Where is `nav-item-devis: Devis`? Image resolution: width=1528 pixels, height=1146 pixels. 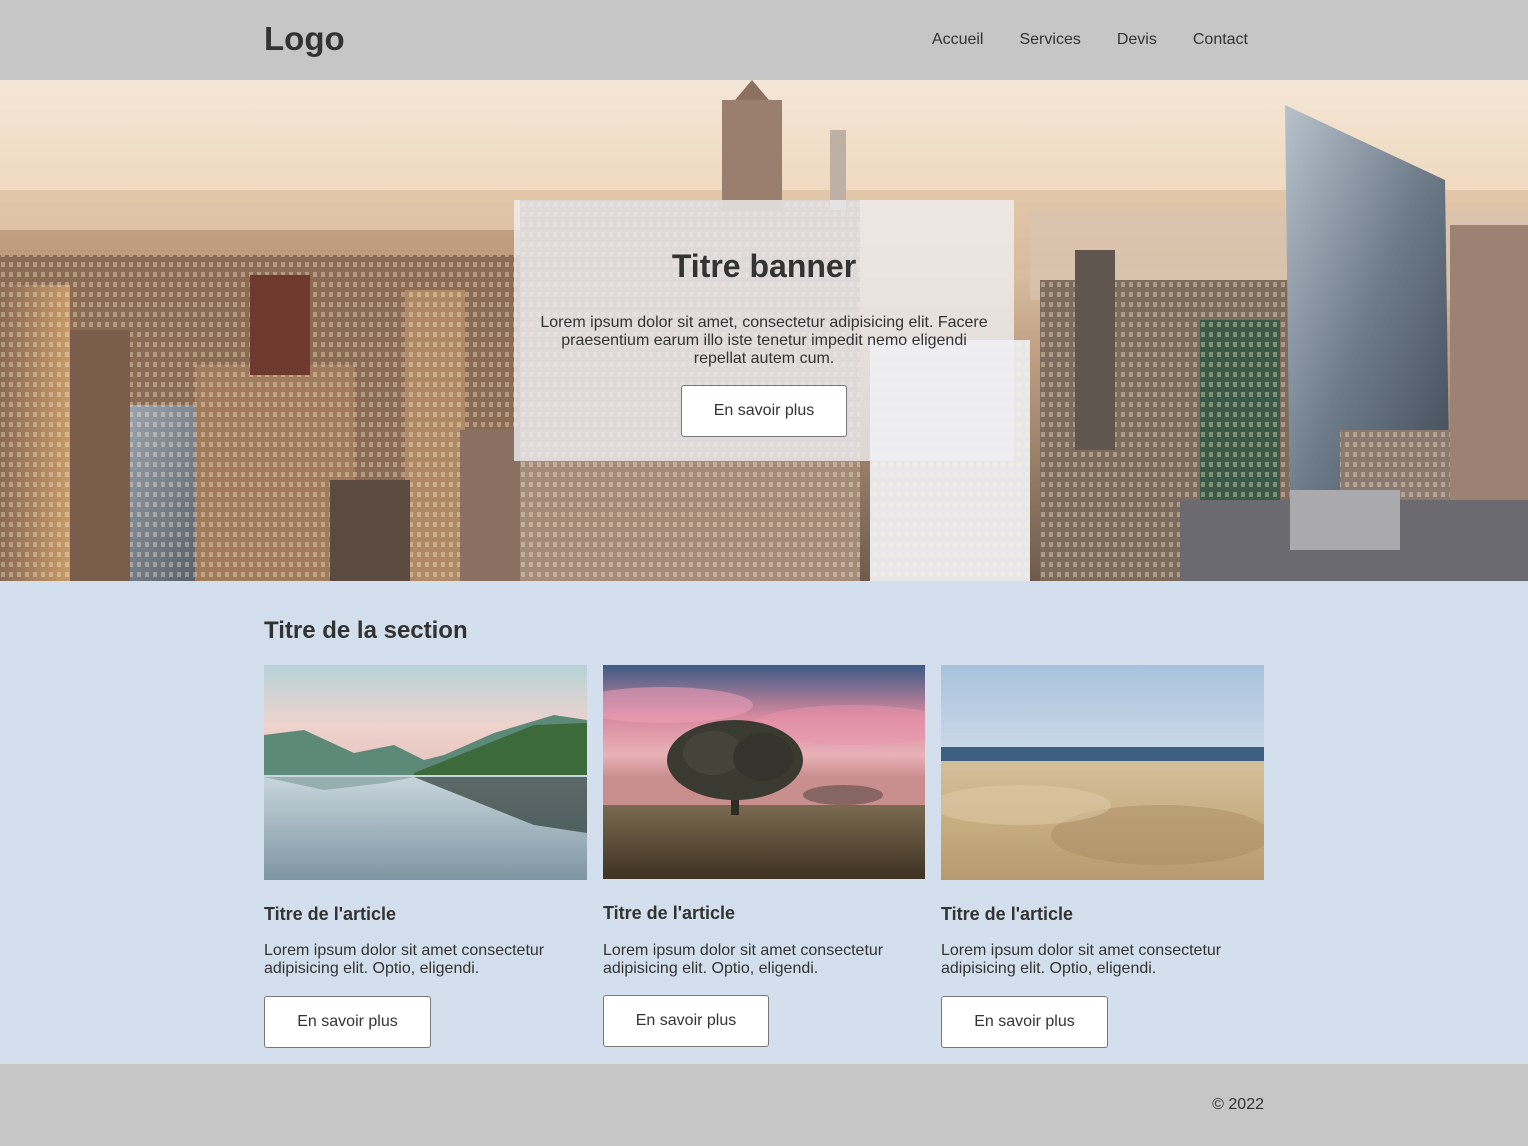 nav-item-devis: Devis is located at coordinates (1137, 40).